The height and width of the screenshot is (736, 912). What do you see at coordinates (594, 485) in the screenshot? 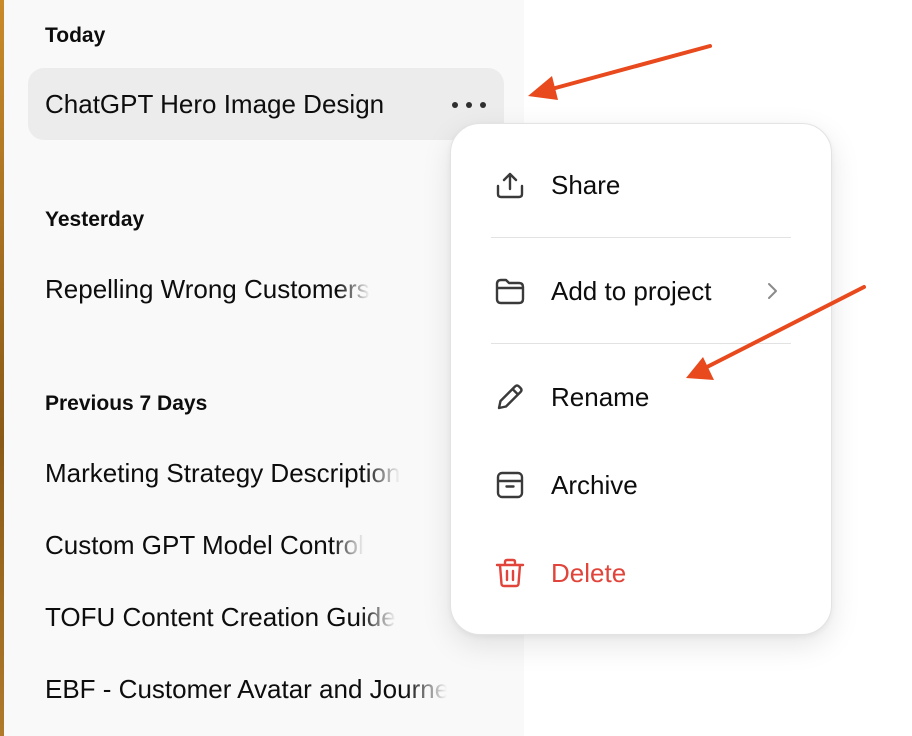
I see `menu-item-label: Archive` at bounding box center [594, 485].